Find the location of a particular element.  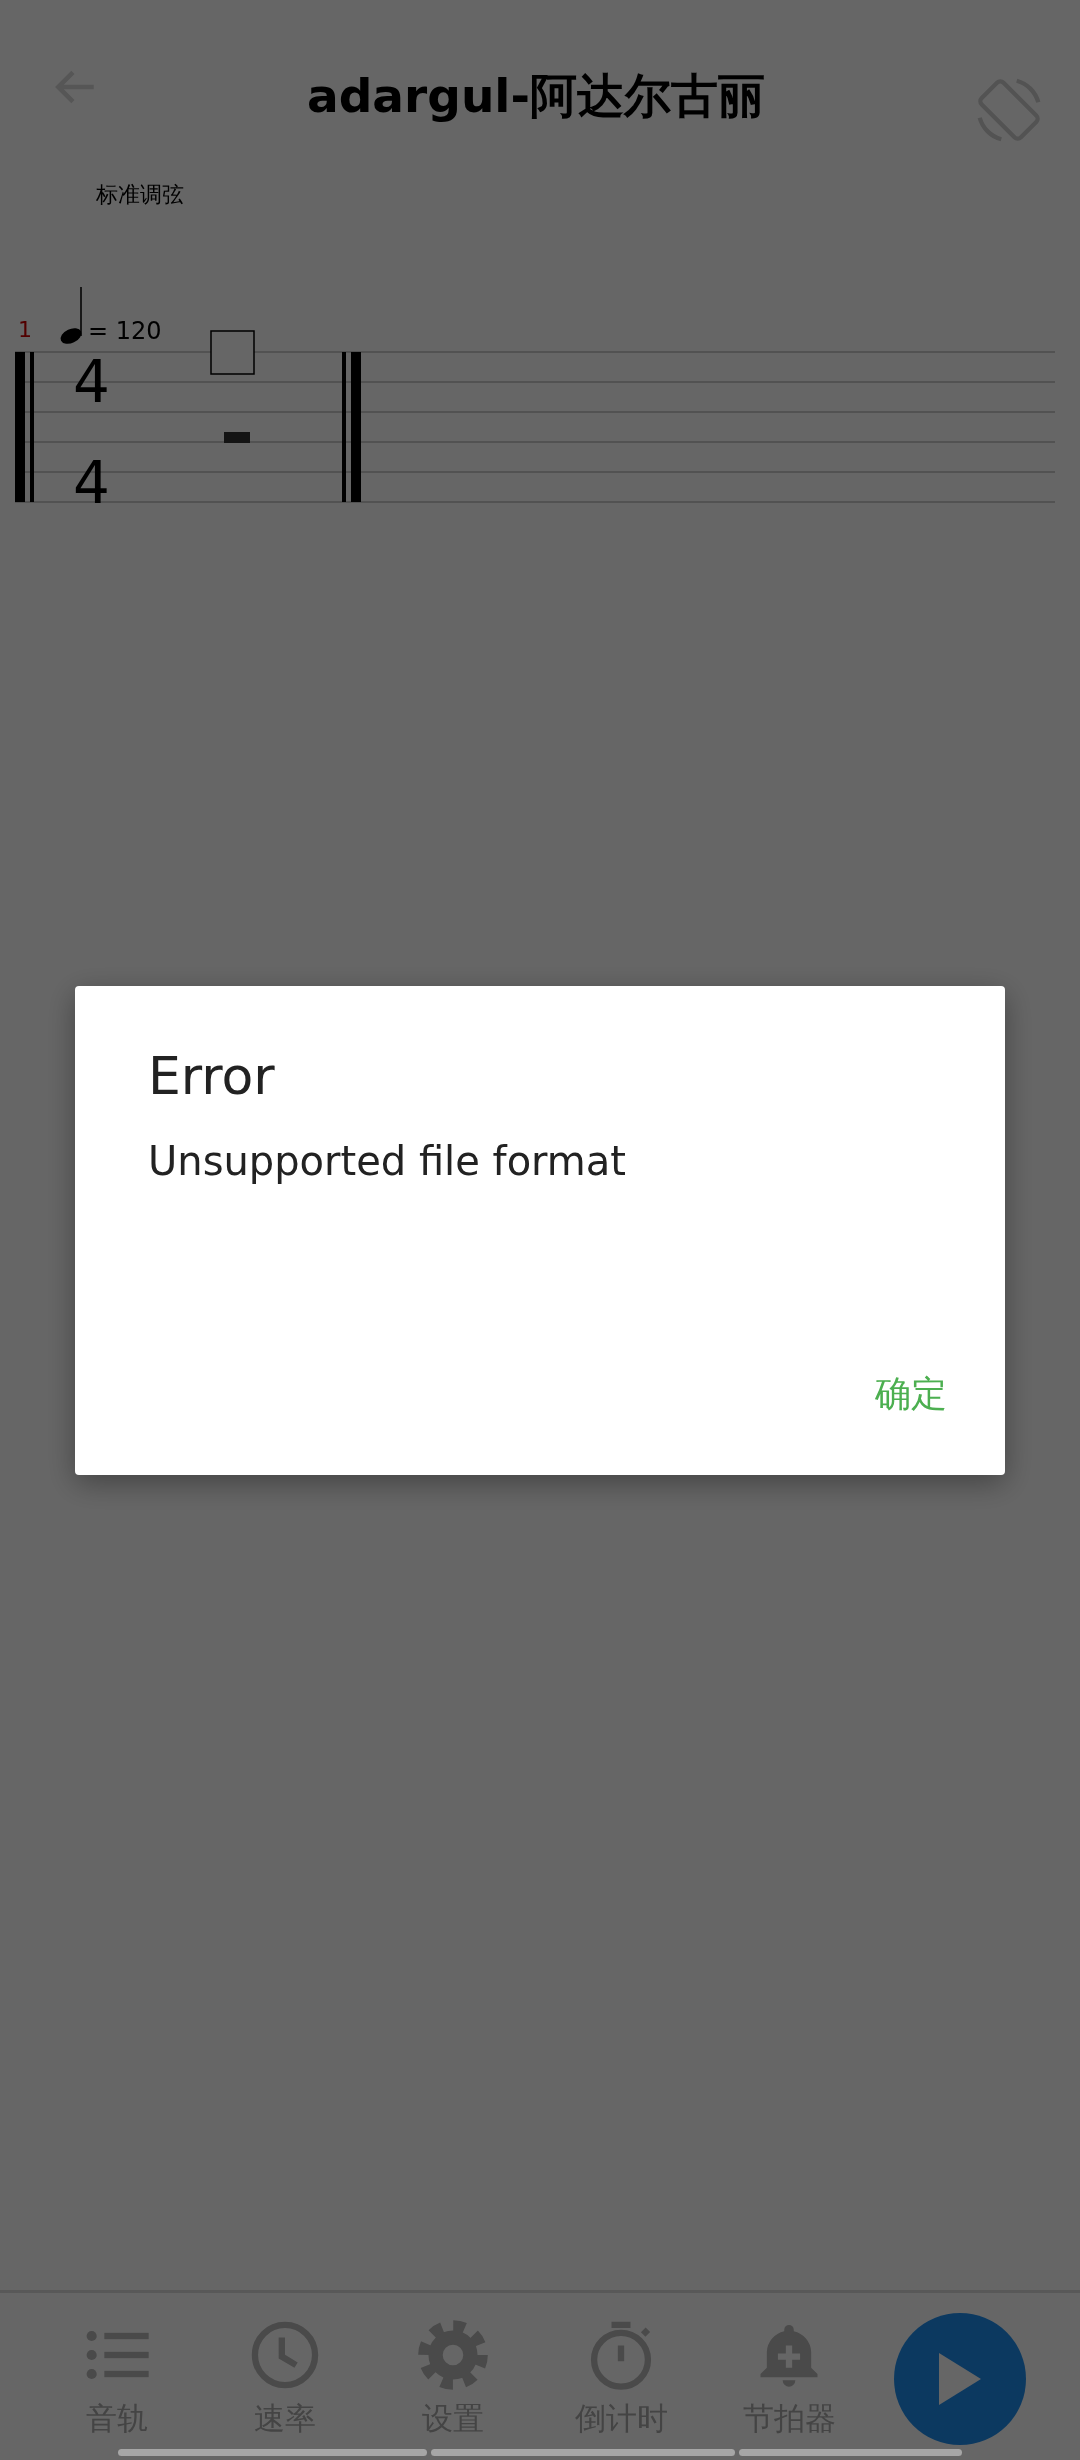

play-icon is located at coordinates (960, 2379).